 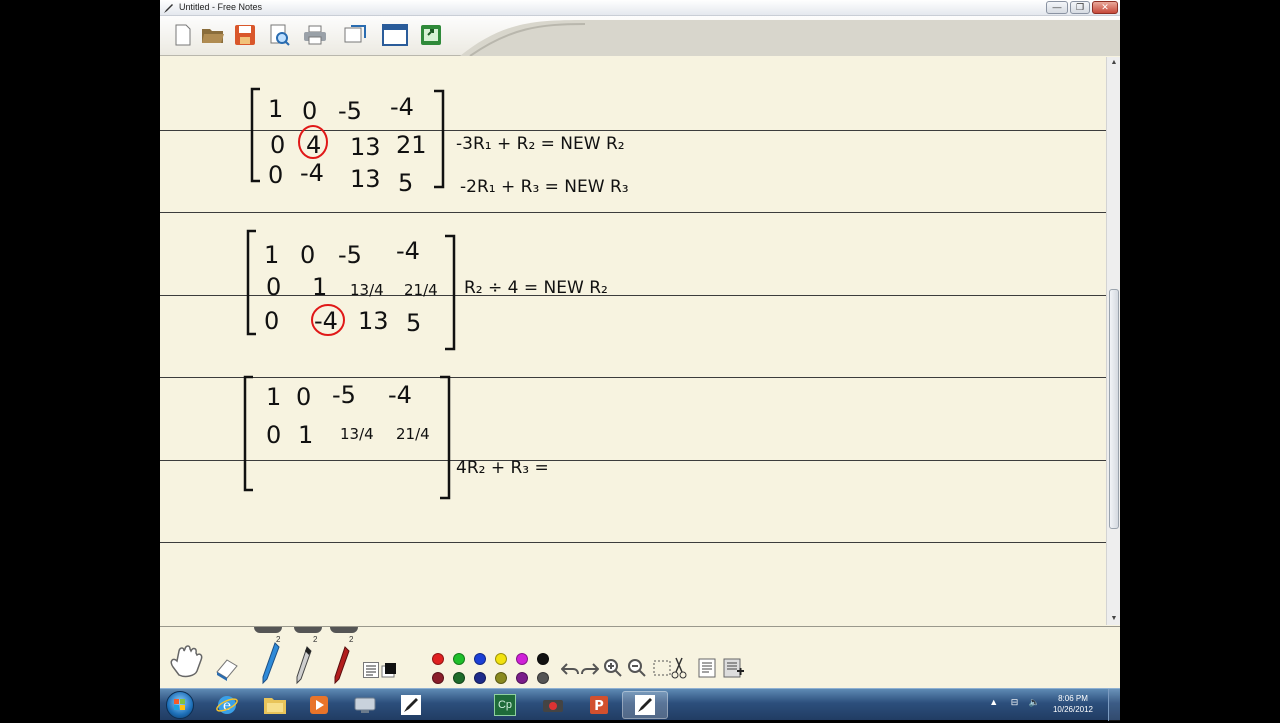 I want to click on media-player-icon, so click(x=319, y=705).